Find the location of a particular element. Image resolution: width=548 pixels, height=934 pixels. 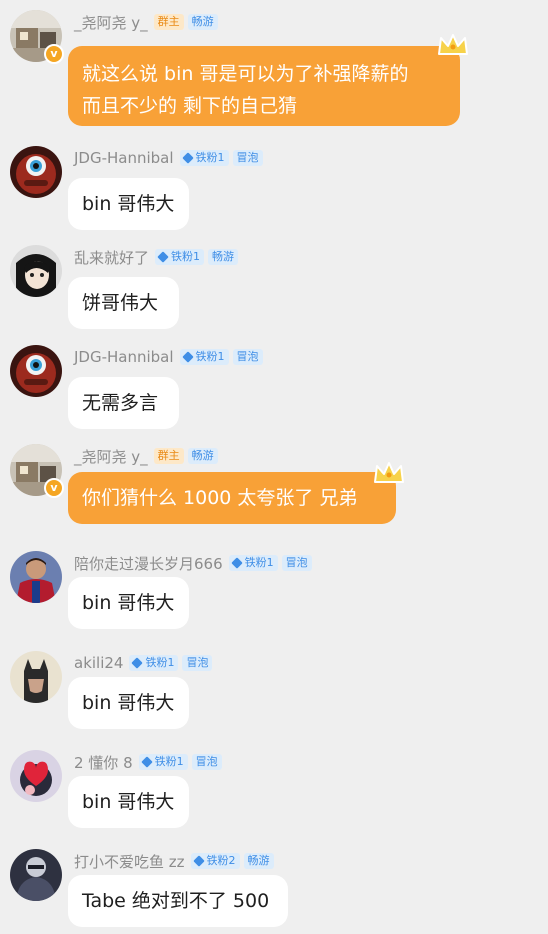

message-bubble: 就这么说 bin 哥是可以为了补强降薪的 而且不少的 剩下的自己猜 is located at coordinates (264, 86).